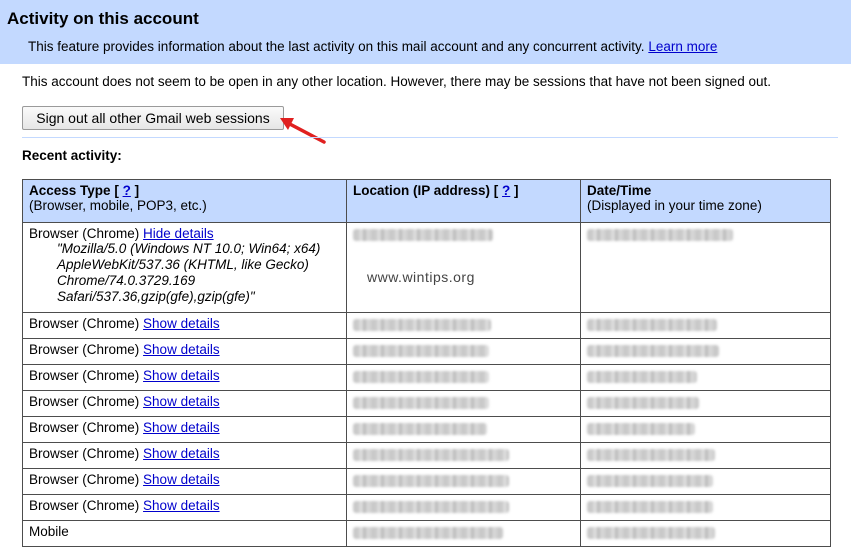 This screenshot has width=851, height=557. What do you see at coordinates (430, 137) in the screenshot?
I see `section-divider` at bounding box center [430, 137].